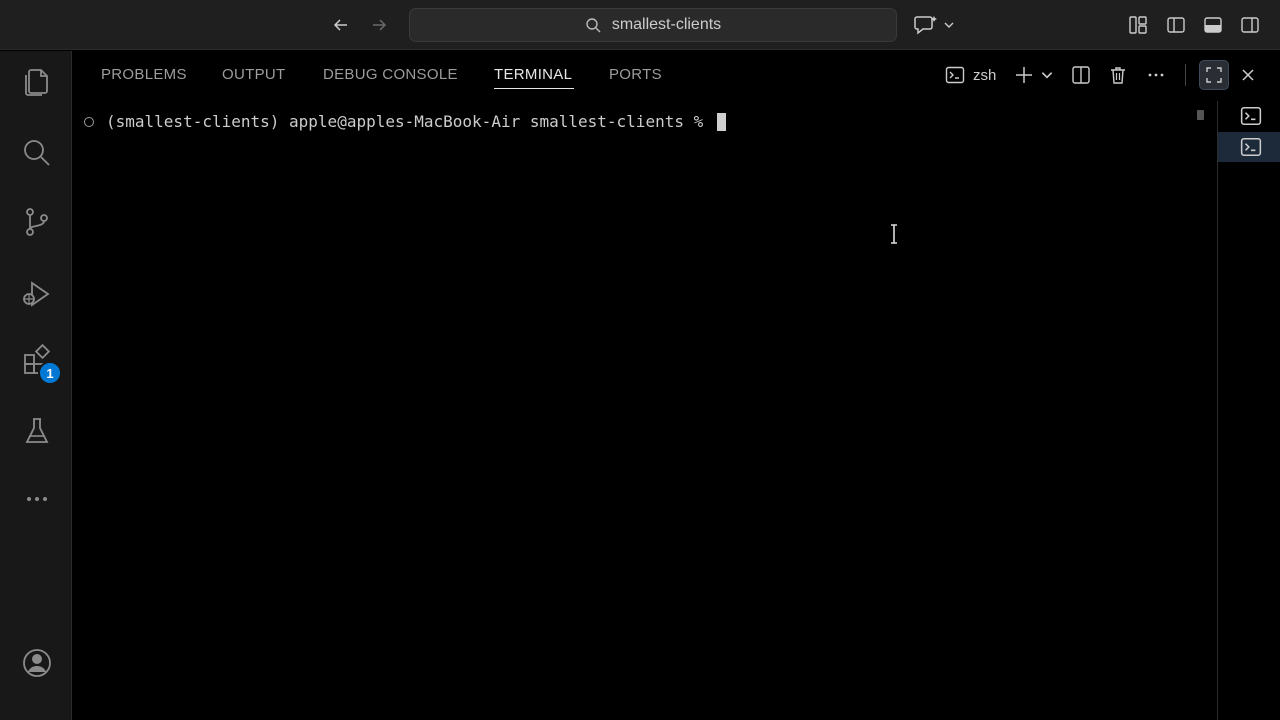 The image size is (1280, 720). I want to click on trash-icon, so click(1118, 75).